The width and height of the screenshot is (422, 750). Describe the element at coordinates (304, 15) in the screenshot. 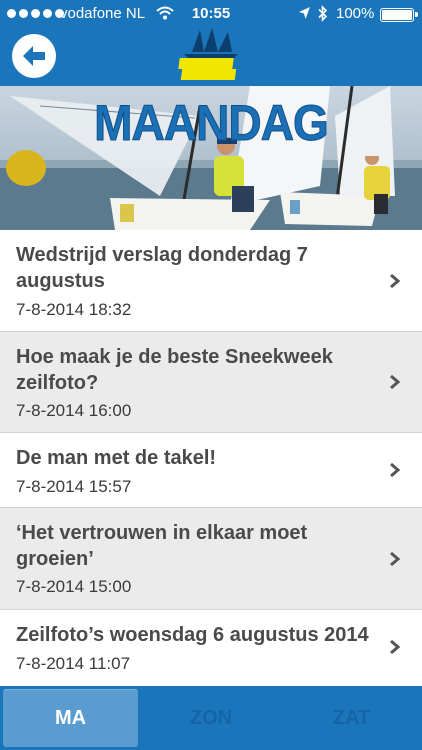

I see `location-arrow-icon` at that location.